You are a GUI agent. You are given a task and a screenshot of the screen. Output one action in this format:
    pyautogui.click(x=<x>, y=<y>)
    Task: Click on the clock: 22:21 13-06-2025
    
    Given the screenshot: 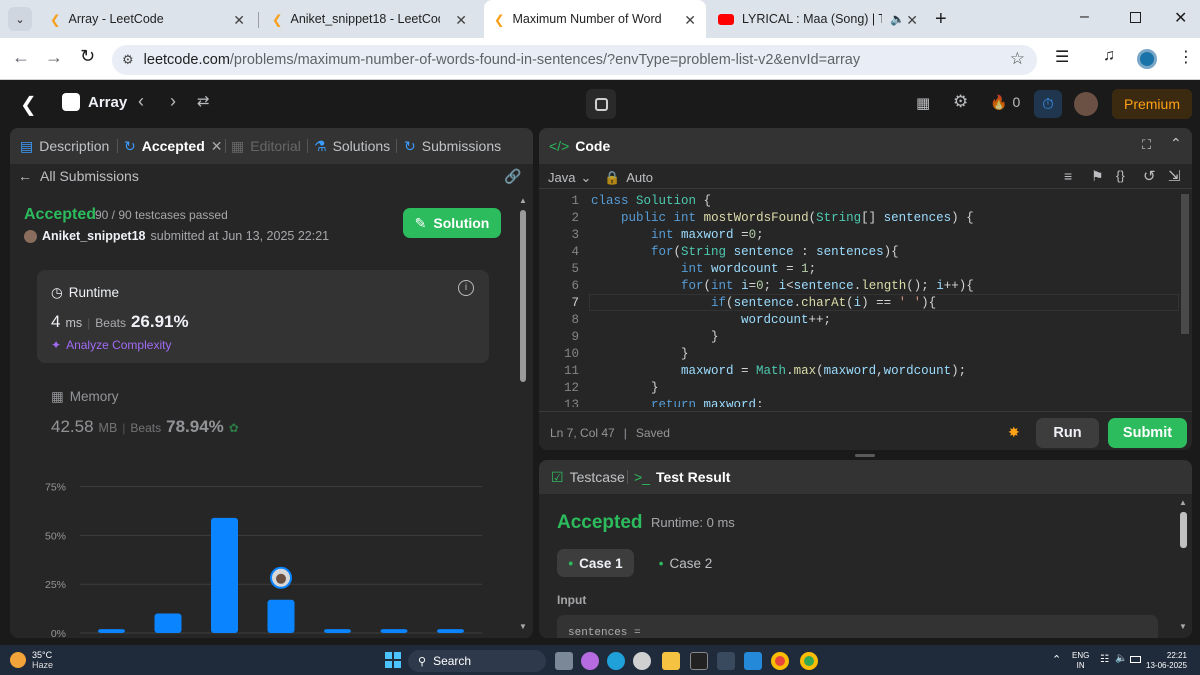 What is the action you would take?
    pyautogui.click(x=1166, y=661)
    